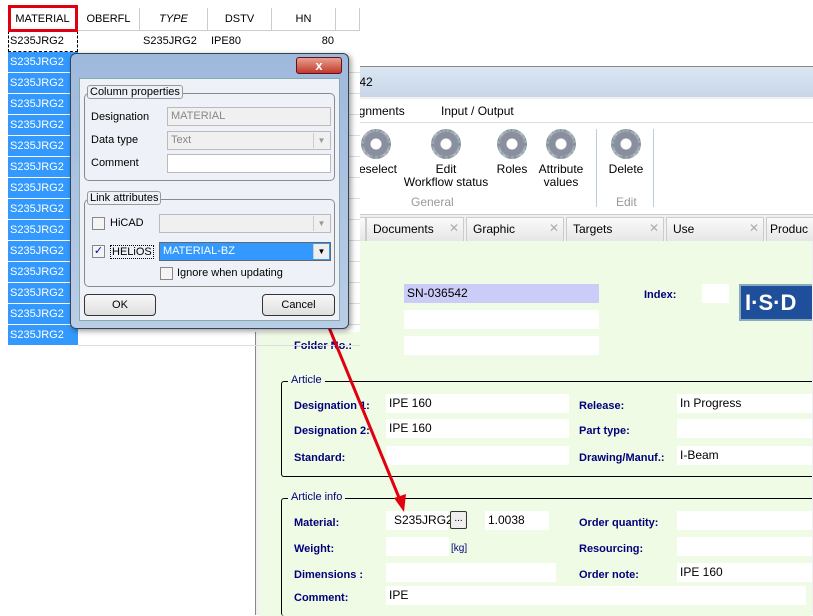 This screenshot has width=813, height=616. What do you see at coordinates (249, 163) in the screenshot?
I see `comment-input` at bounding box center [249, 163].